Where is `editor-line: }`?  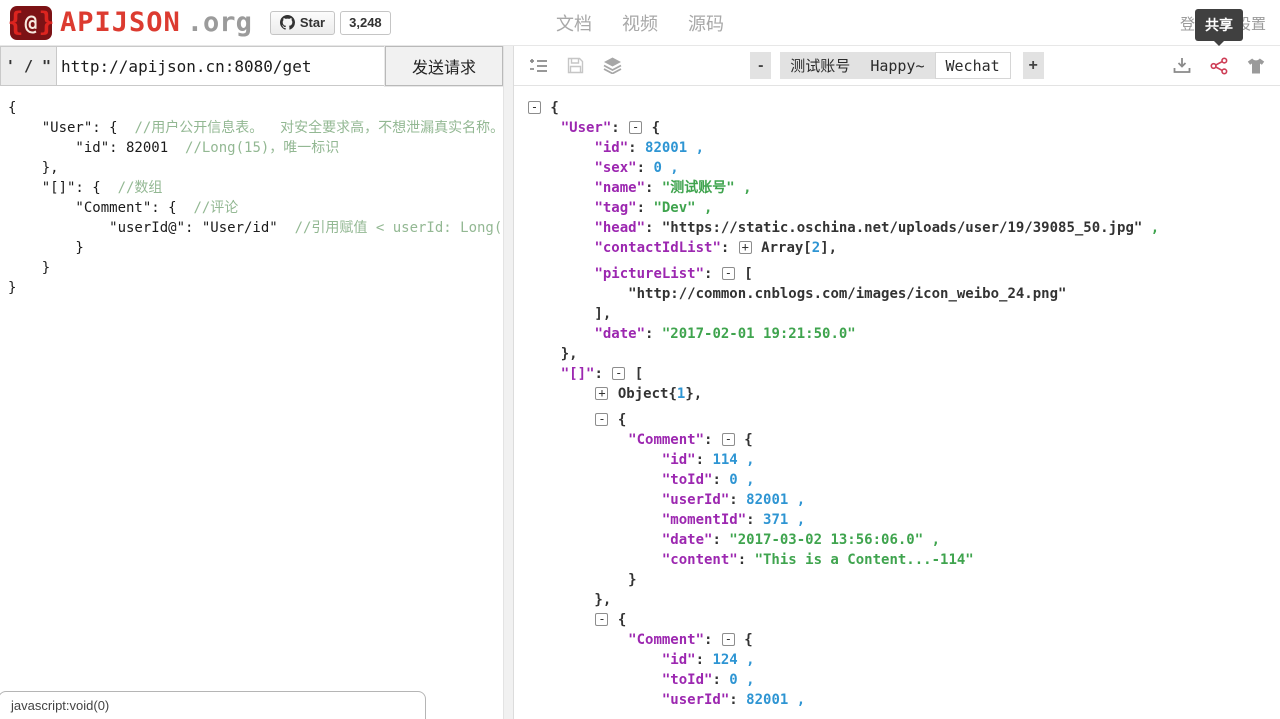 editor-line: } is located at coordinates (255, 268).